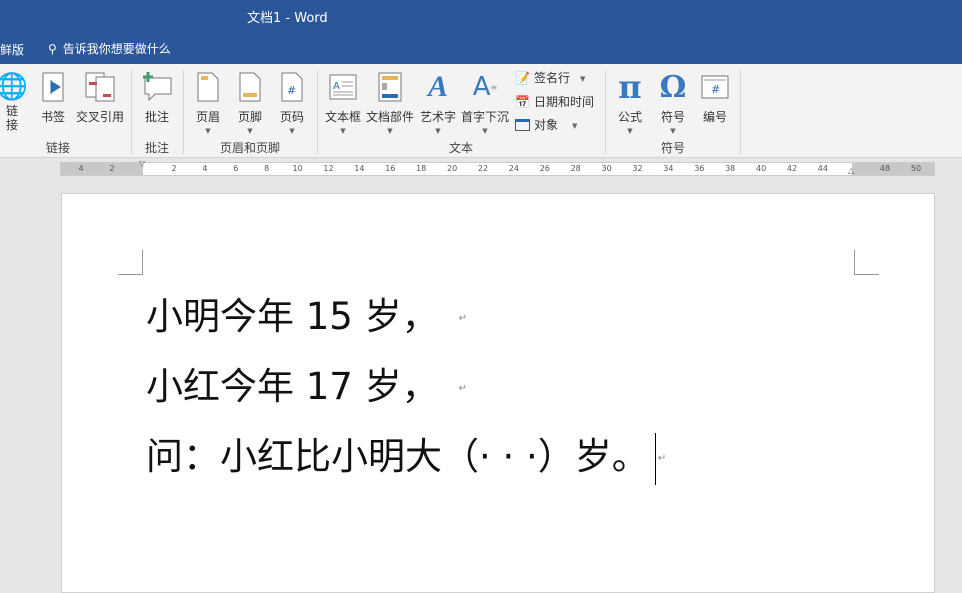 The height and width of the screenshot is (593, 962). What do you see at coordinates (866, 262) in the screenshot?
I see `crop-mark` at bounding box center [866, 262].